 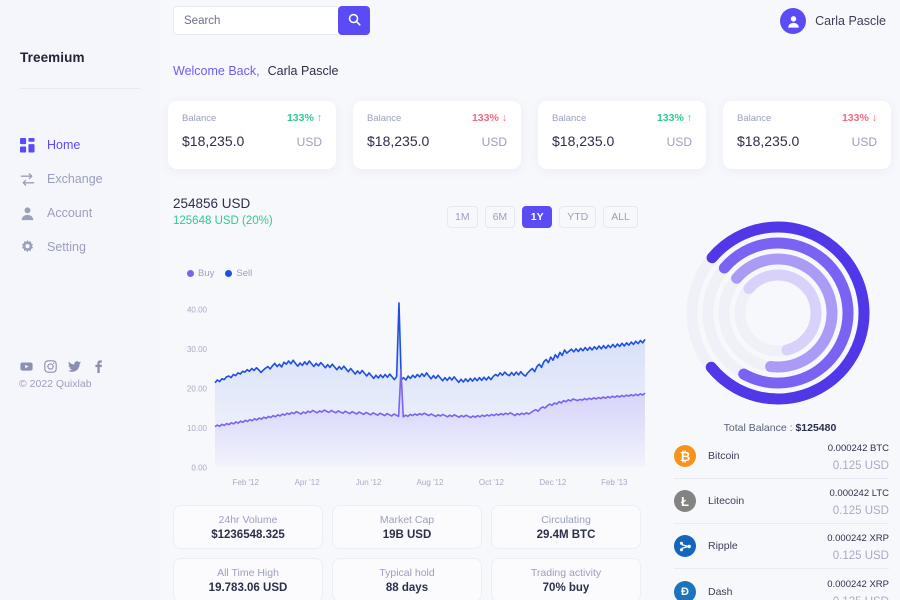 What do you see at coordinates (66, 247) in the screenshot?
I see `sidebar-item-label: Setting` at bounding box center [66, 247].